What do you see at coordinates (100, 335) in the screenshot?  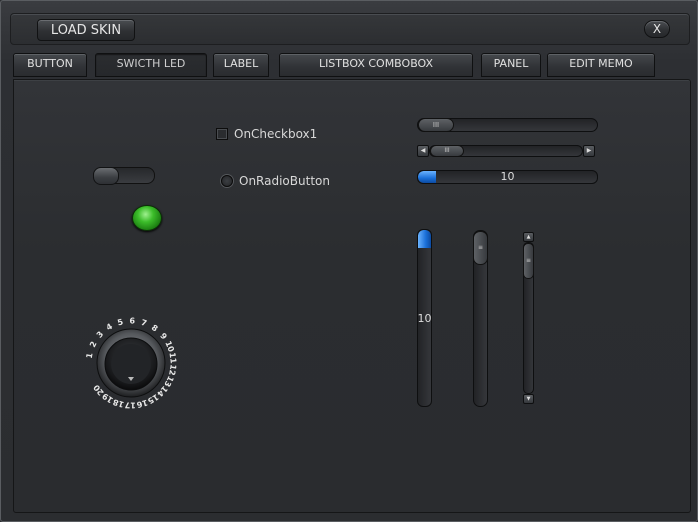 I see `dial-number-3: 3` at bounding box center [100, 335].